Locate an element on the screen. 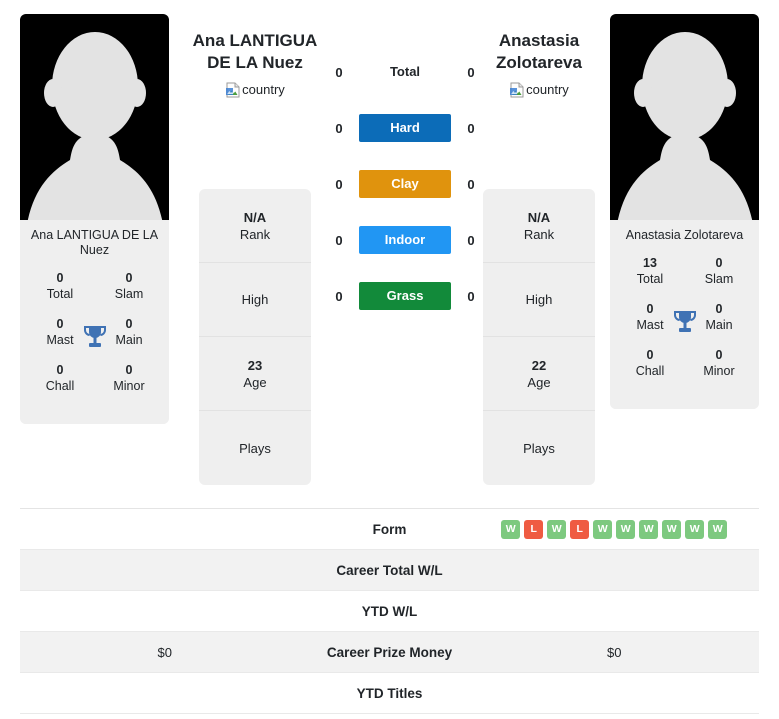 The image size is (779, 719). stat-minor-left: 0 Minor is located at coordinates (129, 378).